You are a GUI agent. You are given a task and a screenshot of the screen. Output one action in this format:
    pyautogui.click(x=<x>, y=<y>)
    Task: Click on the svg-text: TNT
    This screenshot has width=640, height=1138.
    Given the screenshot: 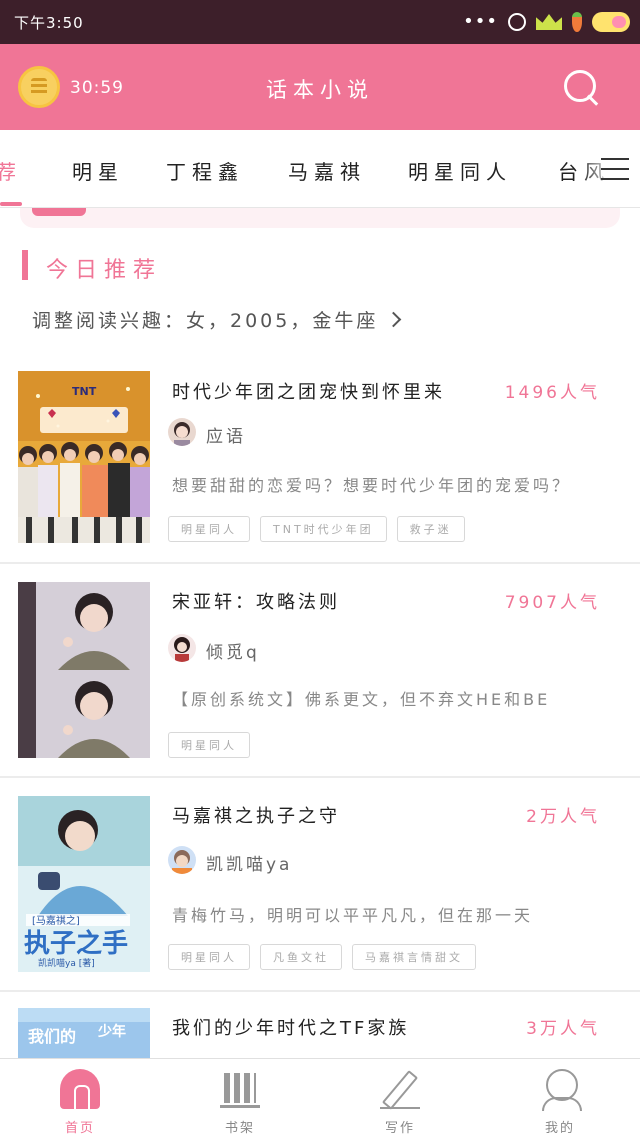 What is the action you would take?
    pyautogui.click(x=84, y=391)
    